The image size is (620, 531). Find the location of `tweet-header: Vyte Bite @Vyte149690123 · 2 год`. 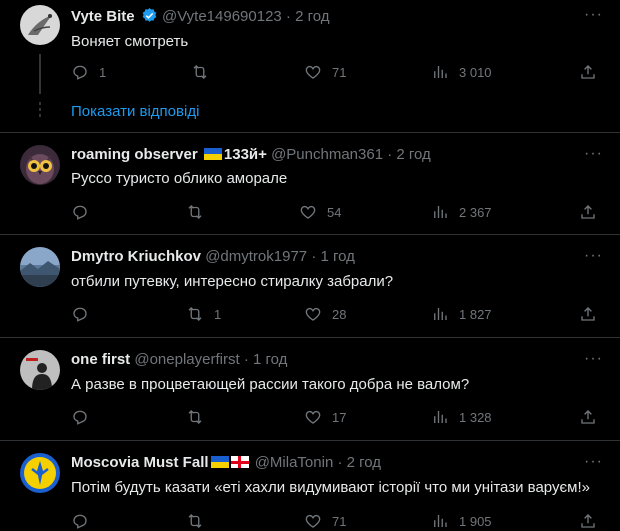

tweet-header: Vyte Bite @Vyte149690123 · 2 год is located at coordinates (200, 17).